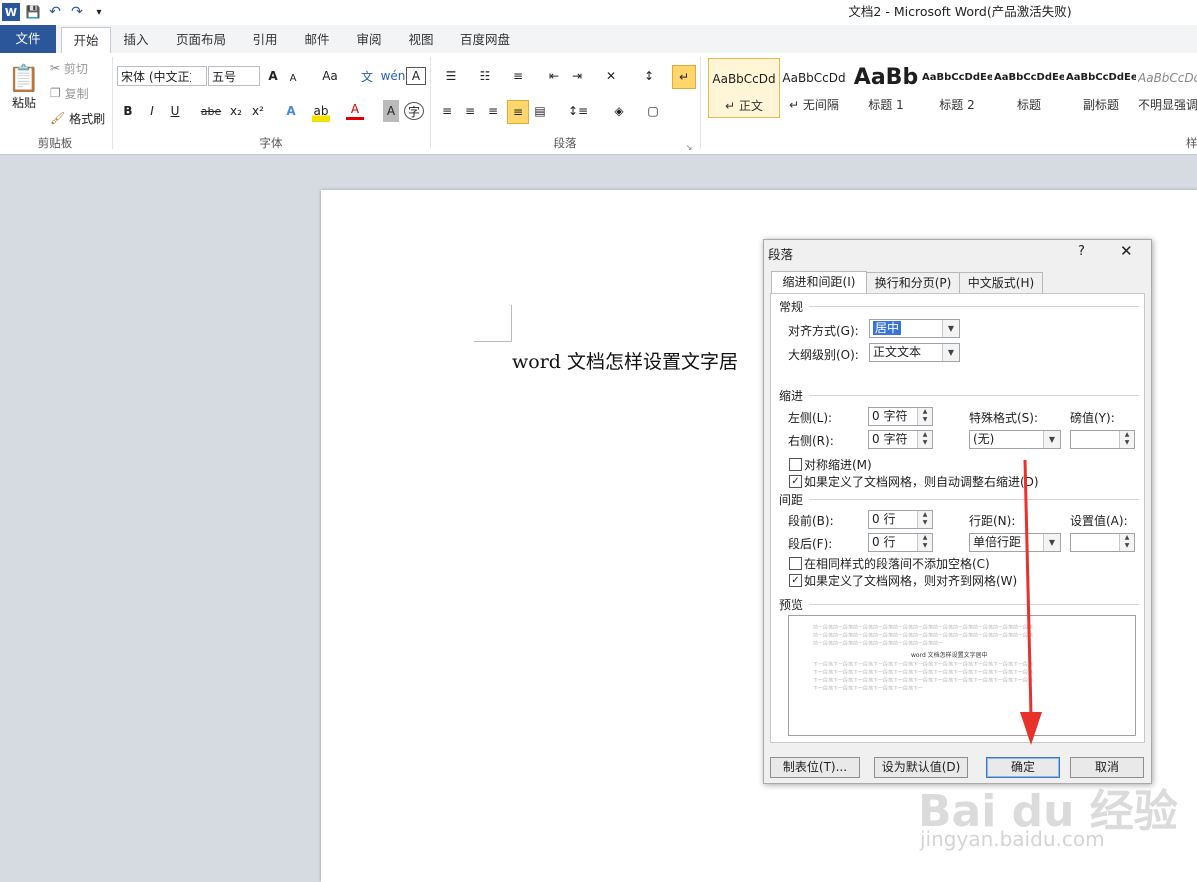 The image size is (1197, 882). I want to click on decrease-indent-icon: ⇤, so click(554, 76).